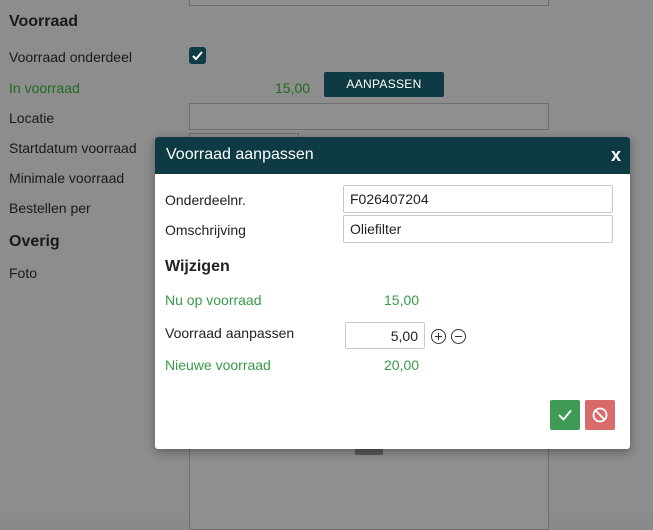 Image resolution: width=653 pixels, height=530 pixels. Describe the element at coordinates (616, 155) in the screenshot. I see `close-icon: x` at that location.